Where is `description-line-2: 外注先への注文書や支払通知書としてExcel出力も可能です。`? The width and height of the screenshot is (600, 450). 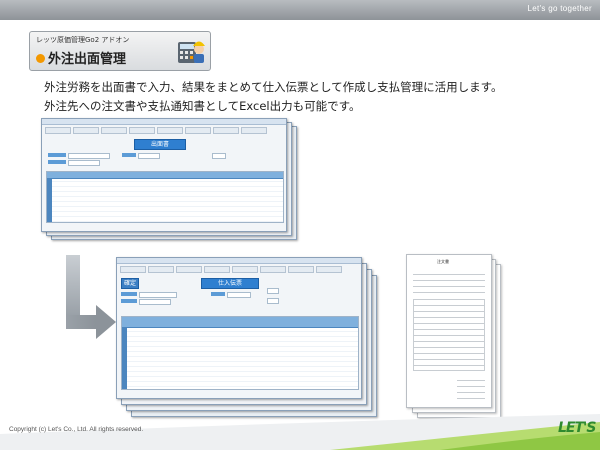 description-line-2: 外注先への注文書や支払通知書としてExcel出力も可能です。 is located at coordinates (202, 106).